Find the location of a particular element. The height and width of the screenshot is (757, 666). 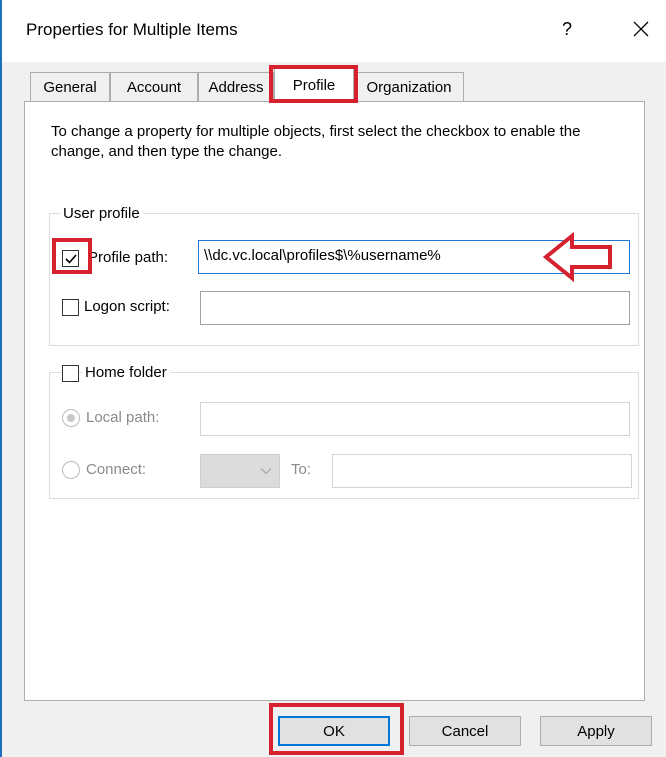

apply-button: Apply is located at coordinates (596, 731).